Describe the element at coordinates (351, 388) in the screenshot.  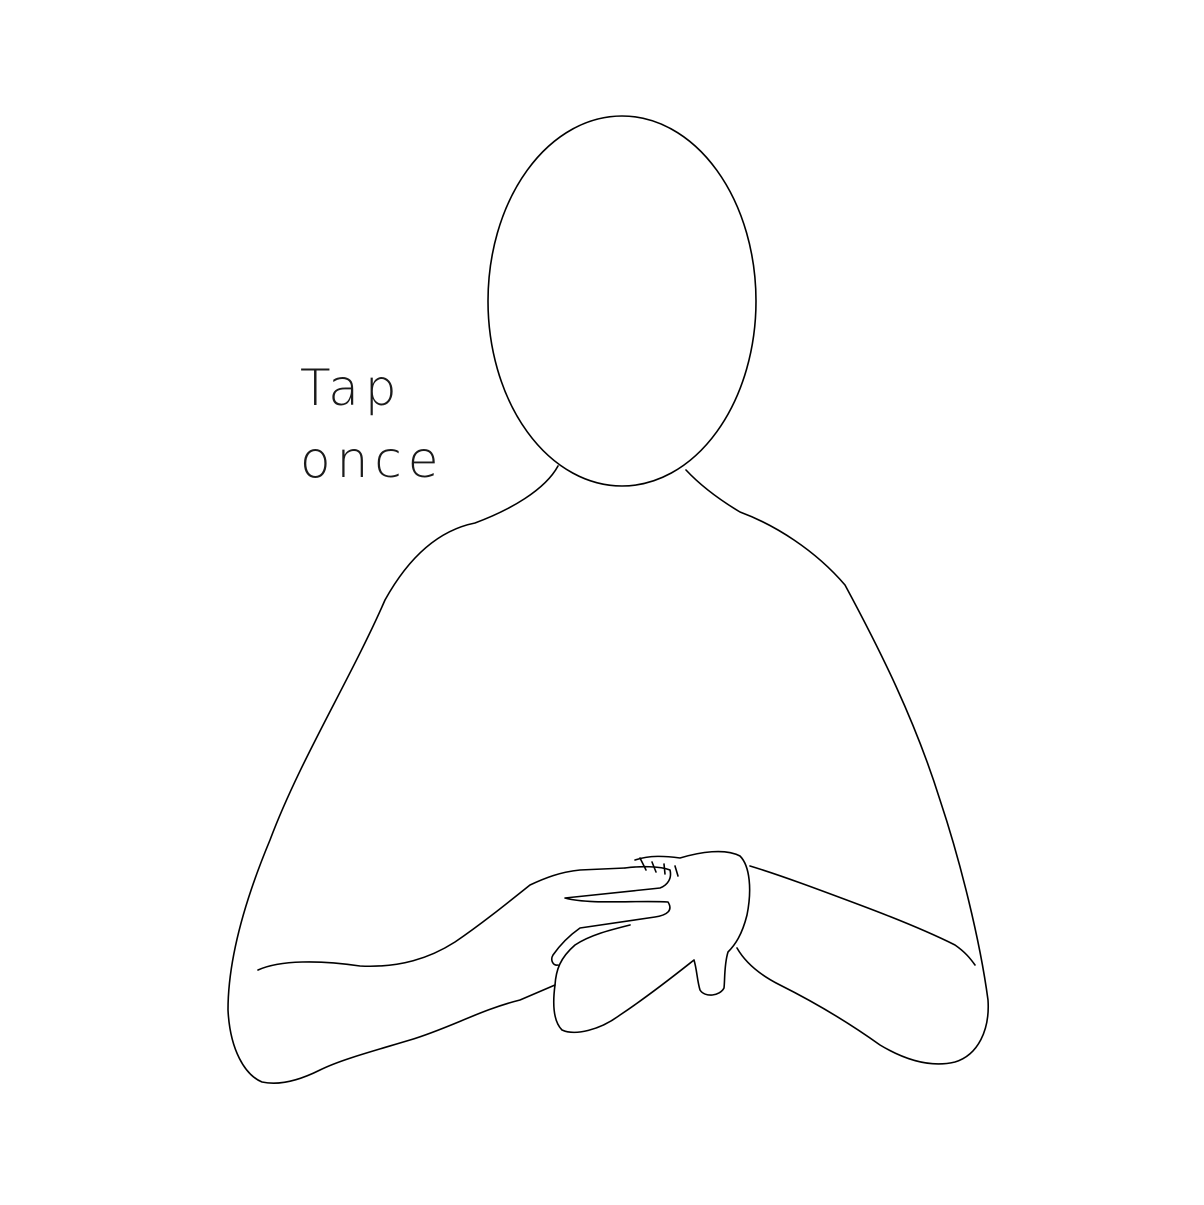
I see `caption-line-1: Tap` at that location.